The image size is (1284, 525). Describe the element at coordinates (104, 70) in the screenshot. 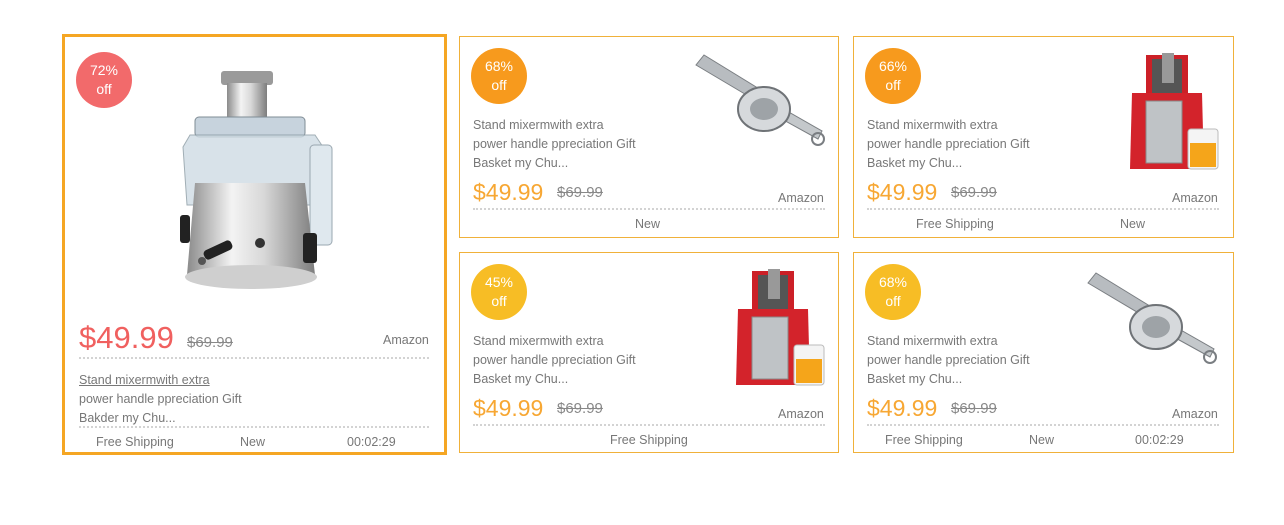

I see `discount-percent: 72%` at that location.